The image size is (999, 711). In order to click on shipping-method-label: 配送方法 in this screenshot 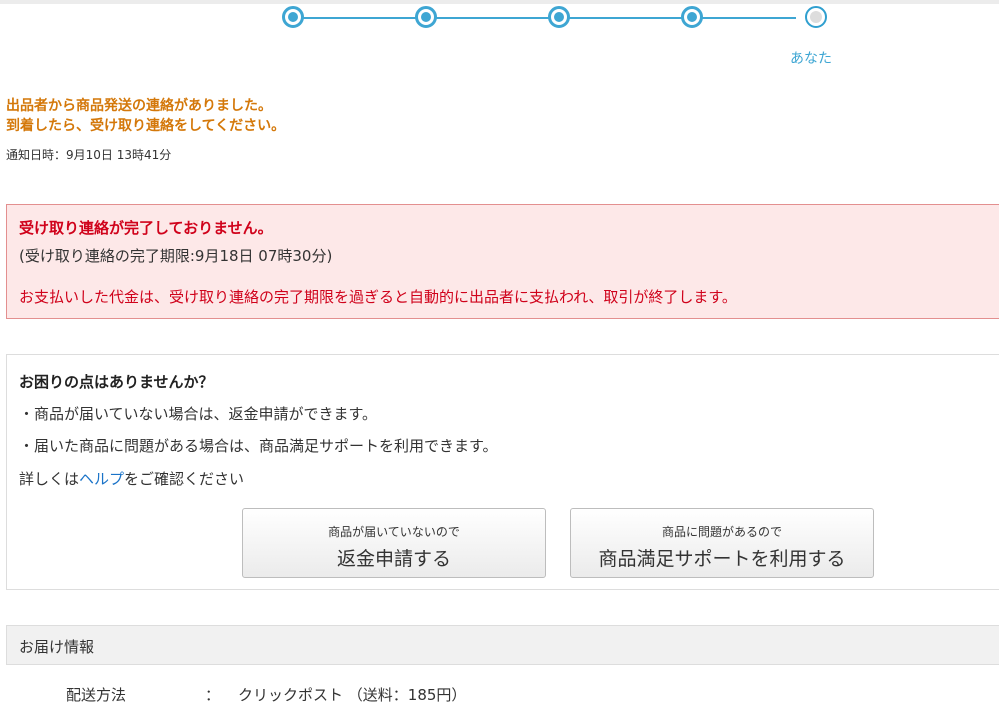, I will do `click(96, 695)`.